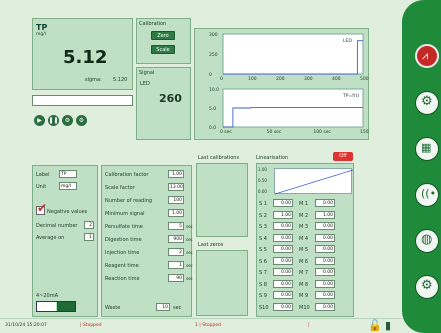 This screenshot has width=441, height=333. What do you see at coordinates (283, 214) in the screenshot?
I see `lin-s-value: 1.00` at bounding box center [283, 214].